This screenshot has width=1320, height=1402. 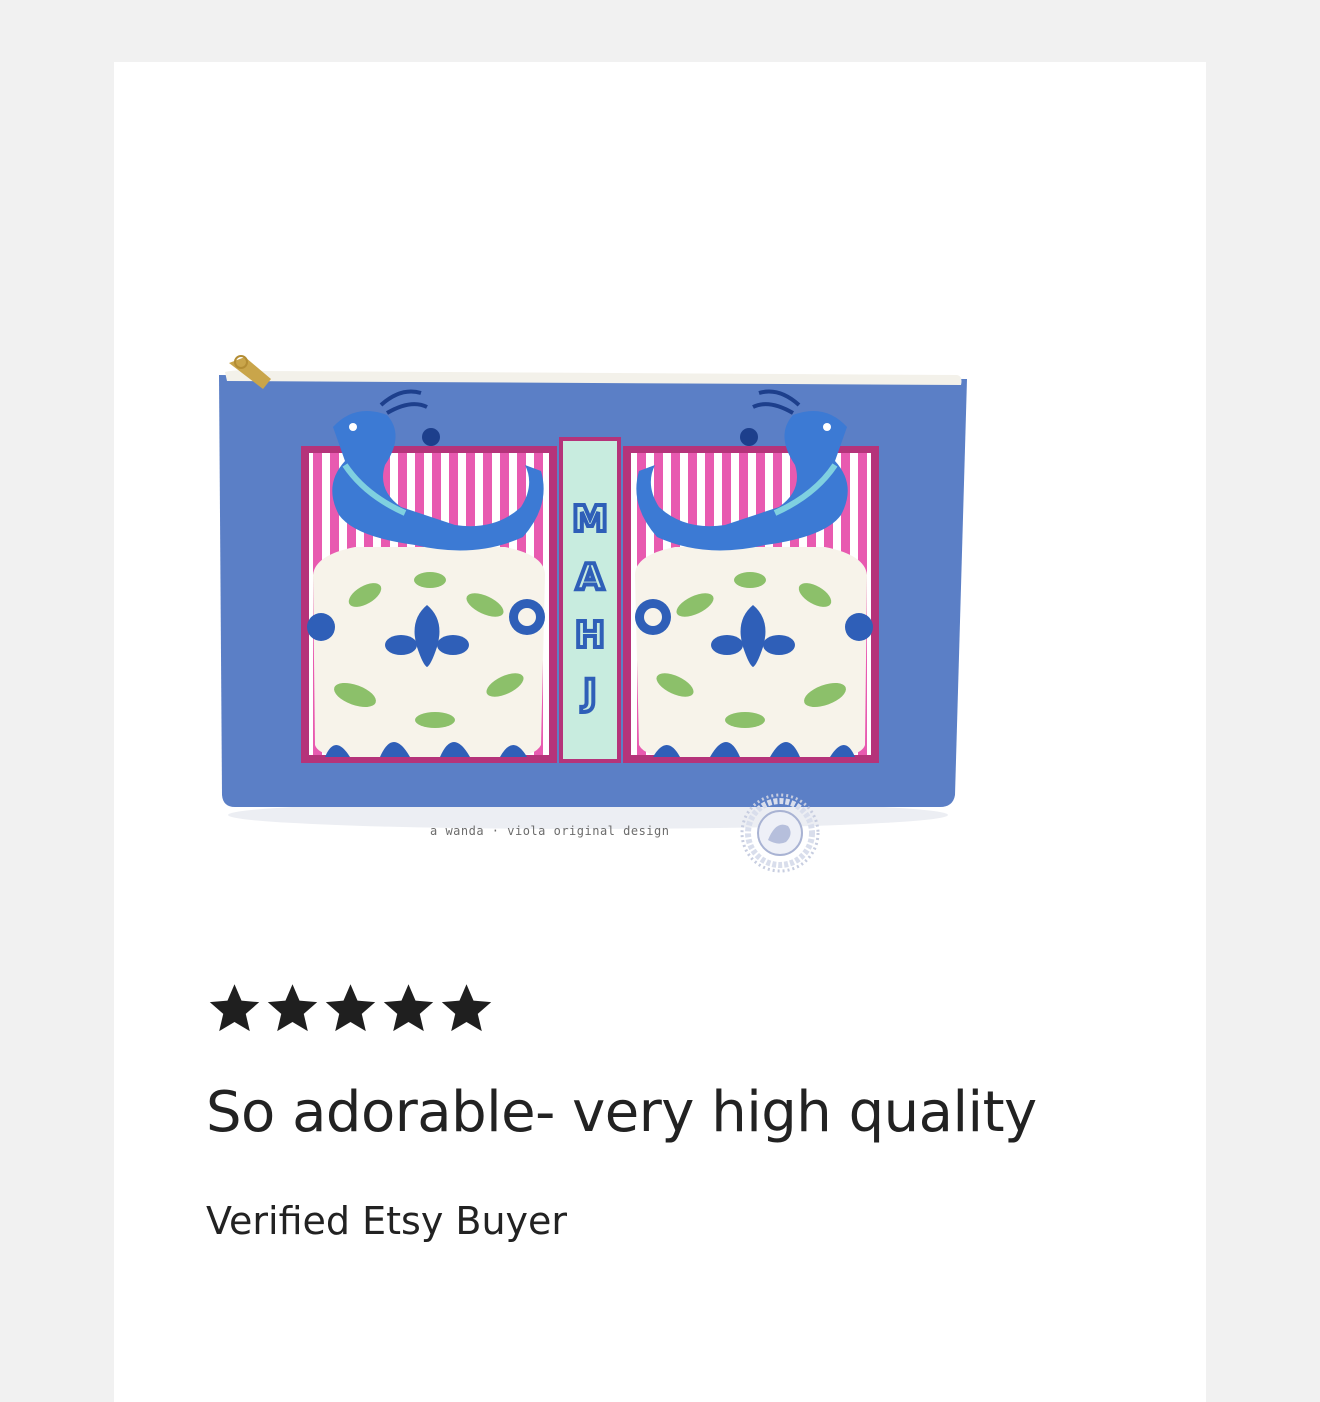 What do you see at coordinates (621, 1112) in the screenshot?
I see `review-title: So adorable- very high quality` at bounding box center [621, 1112].